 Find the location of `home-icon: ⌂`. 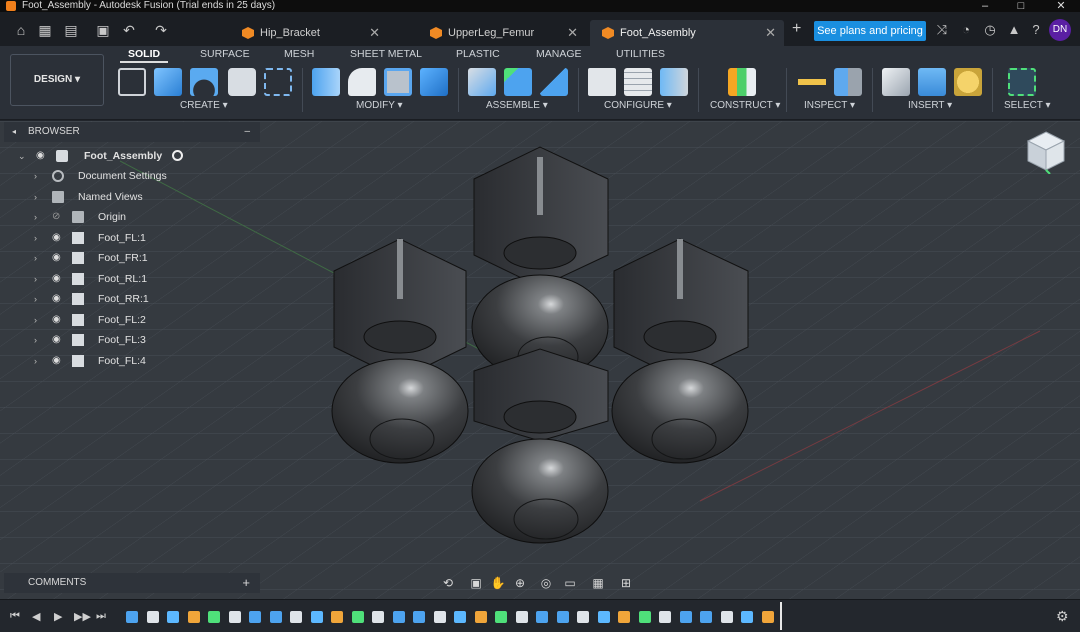

home-icon: ⌂ is located at coordinates (21, 30).